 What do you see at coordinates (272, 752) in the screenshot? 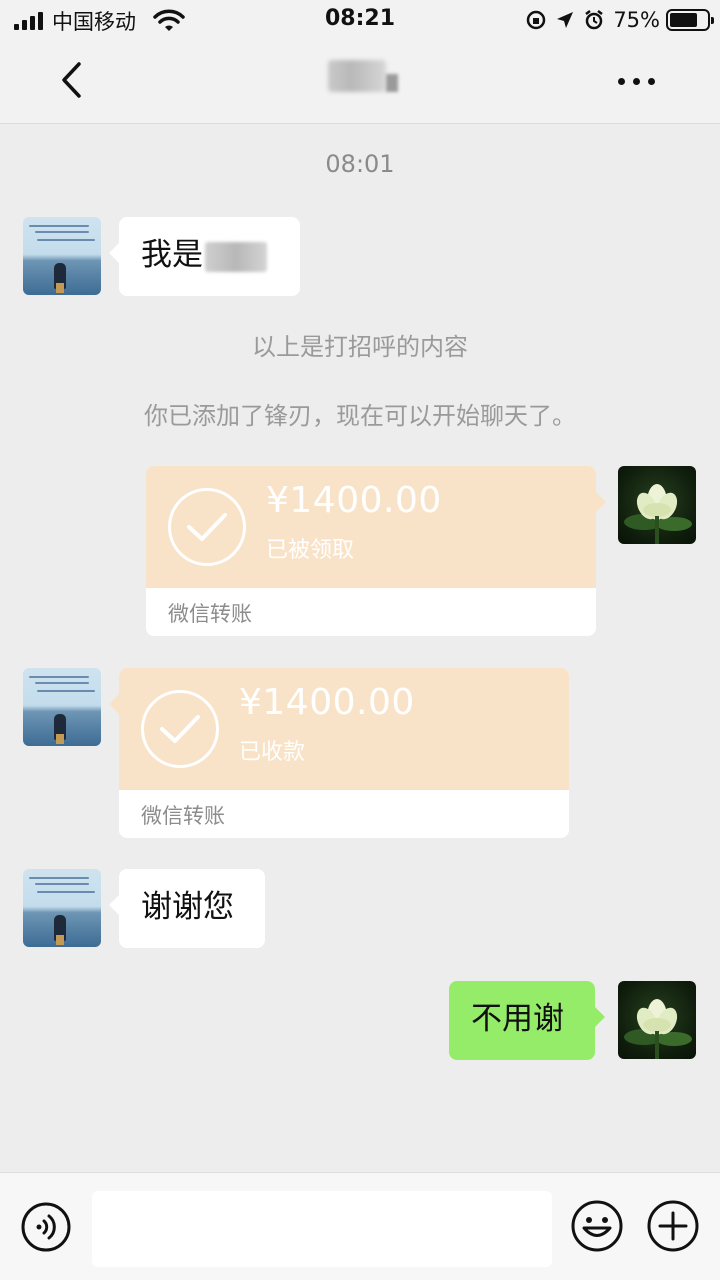
I see `transfer-status: 已收款` at bounding box center [272, 752].